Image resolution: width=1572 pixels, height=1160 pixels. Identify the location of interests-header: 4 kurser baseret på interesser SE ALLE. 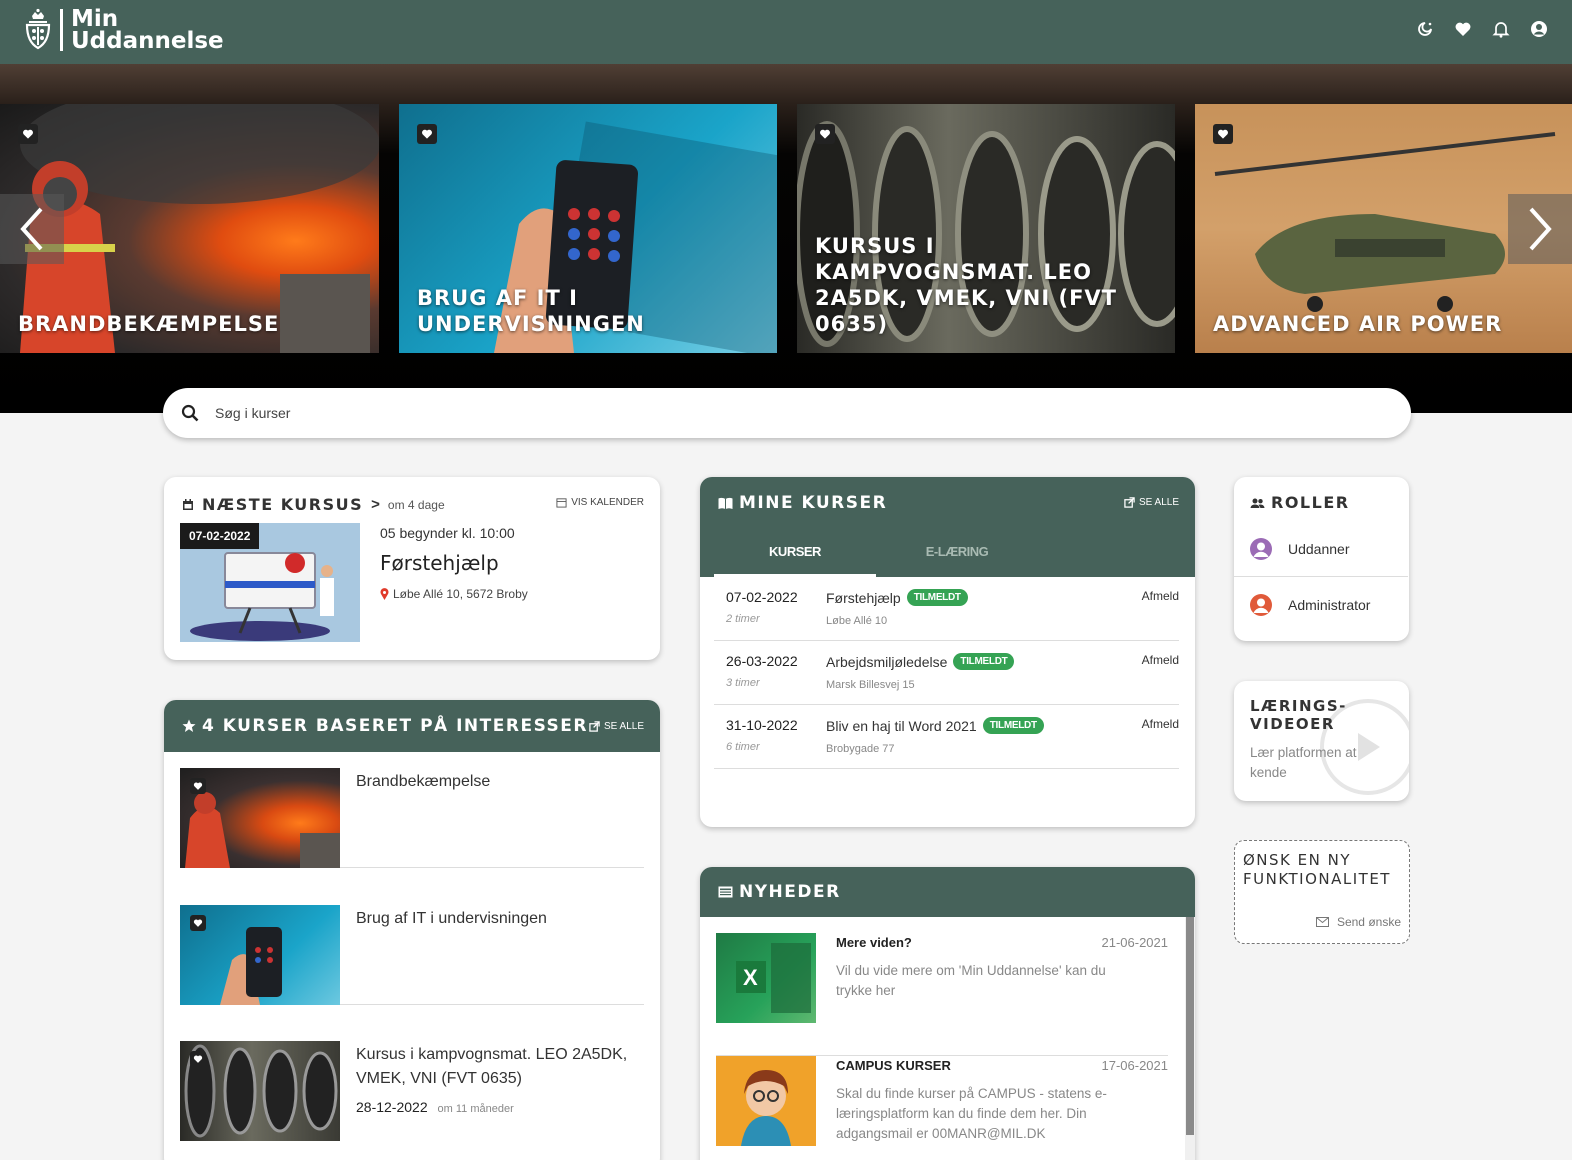
(412, 726).